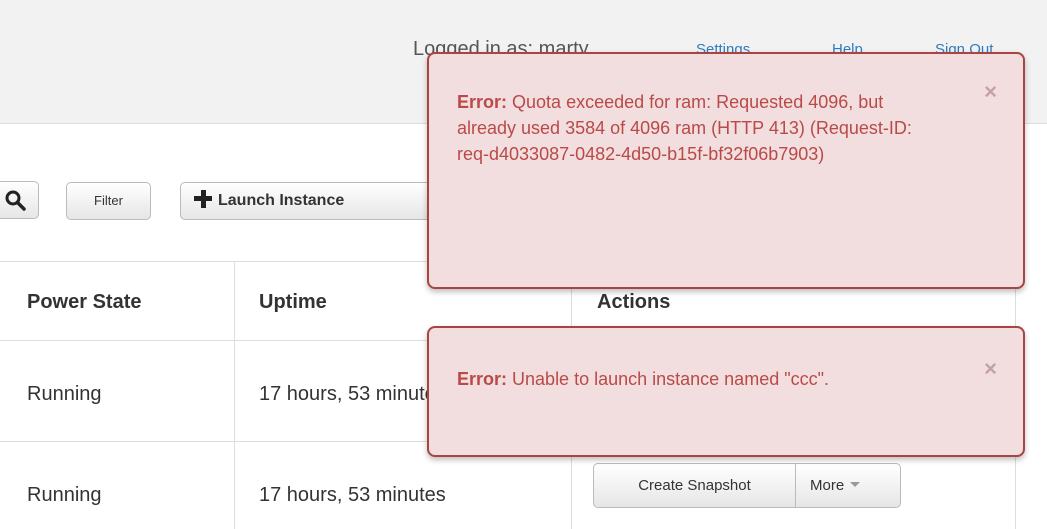  Describe the element at coordinates (84, 302) in the screenshot. I see `column-header-power-state: Power State` at that location.